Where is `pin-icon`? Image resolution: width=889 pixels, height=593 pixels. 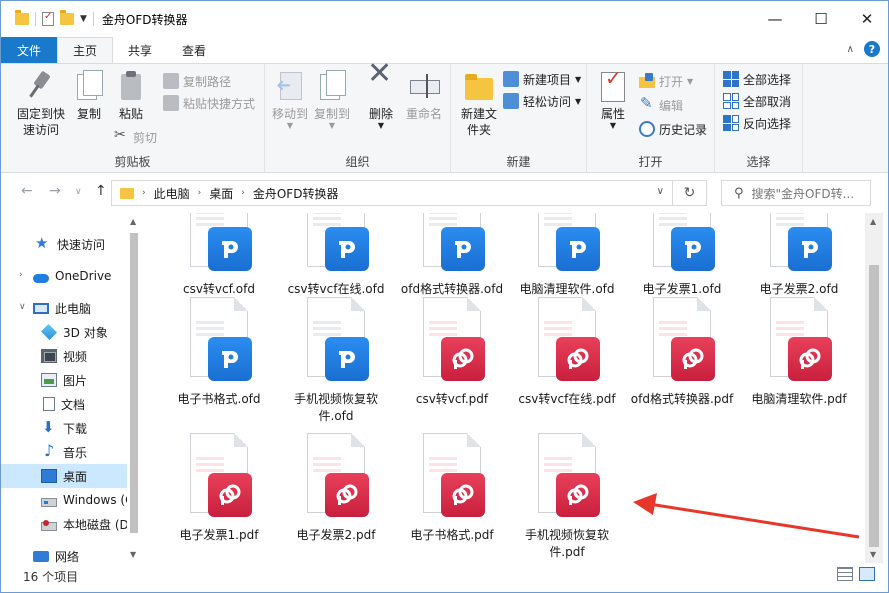 pin-icon is located at coordinates (41, 86).